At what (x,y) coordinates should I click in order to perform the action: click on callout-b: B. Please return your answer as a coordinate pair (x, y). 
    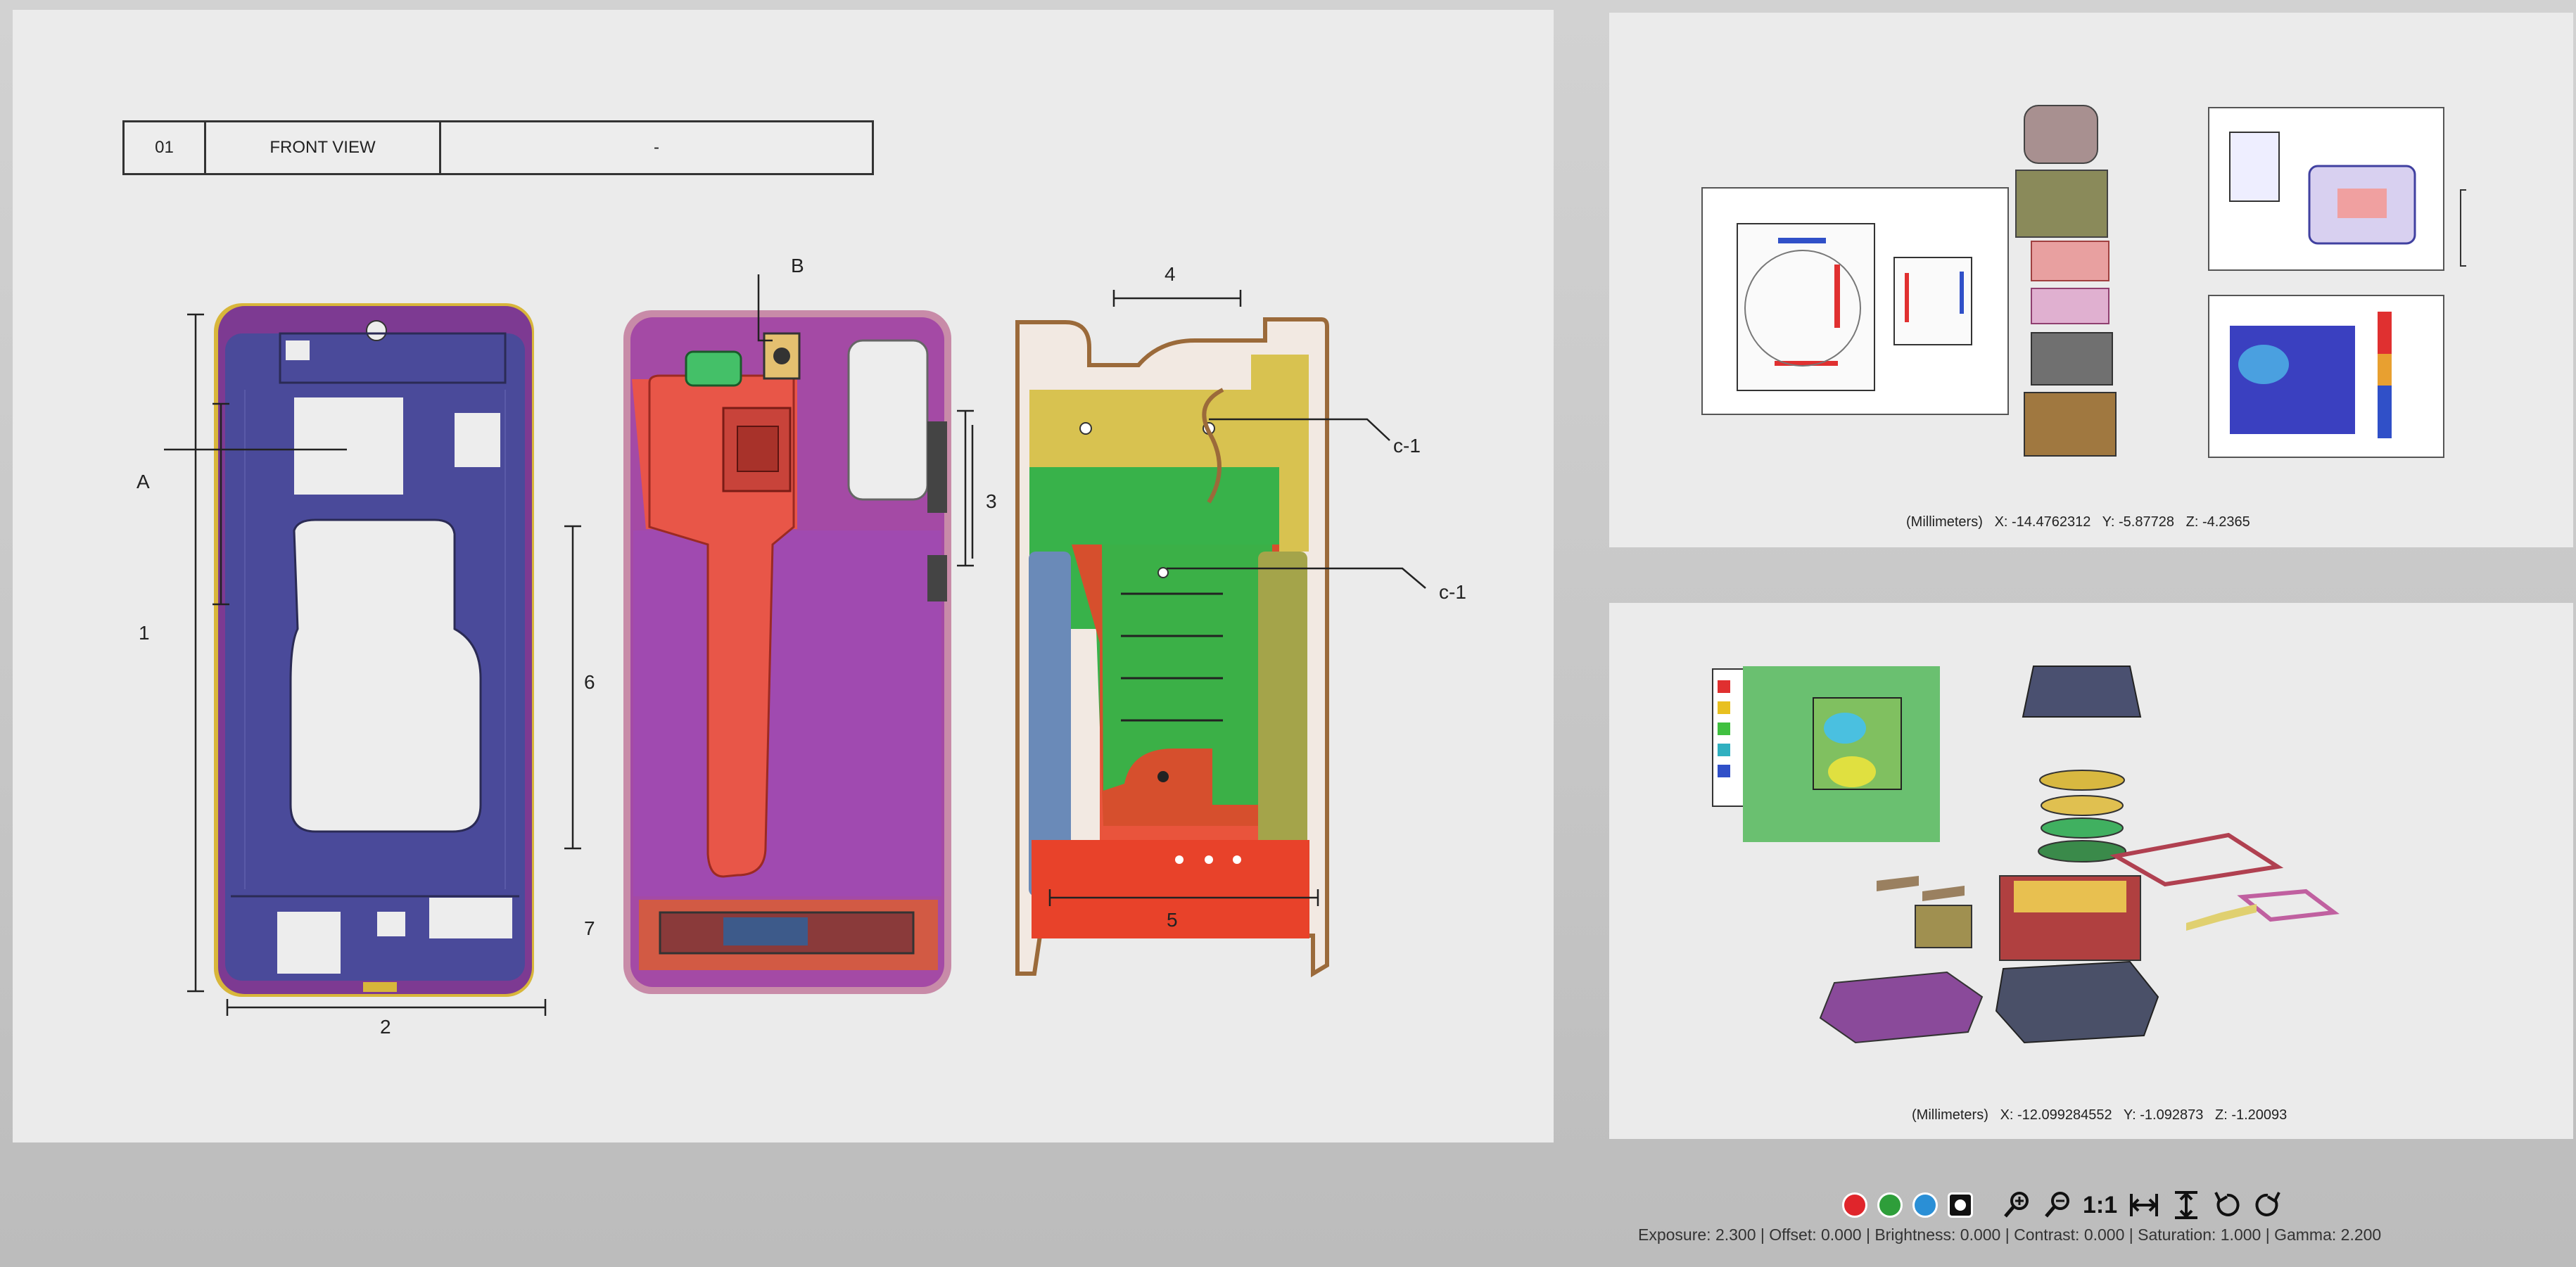
    Looking at the image, I should click on (797, 265).